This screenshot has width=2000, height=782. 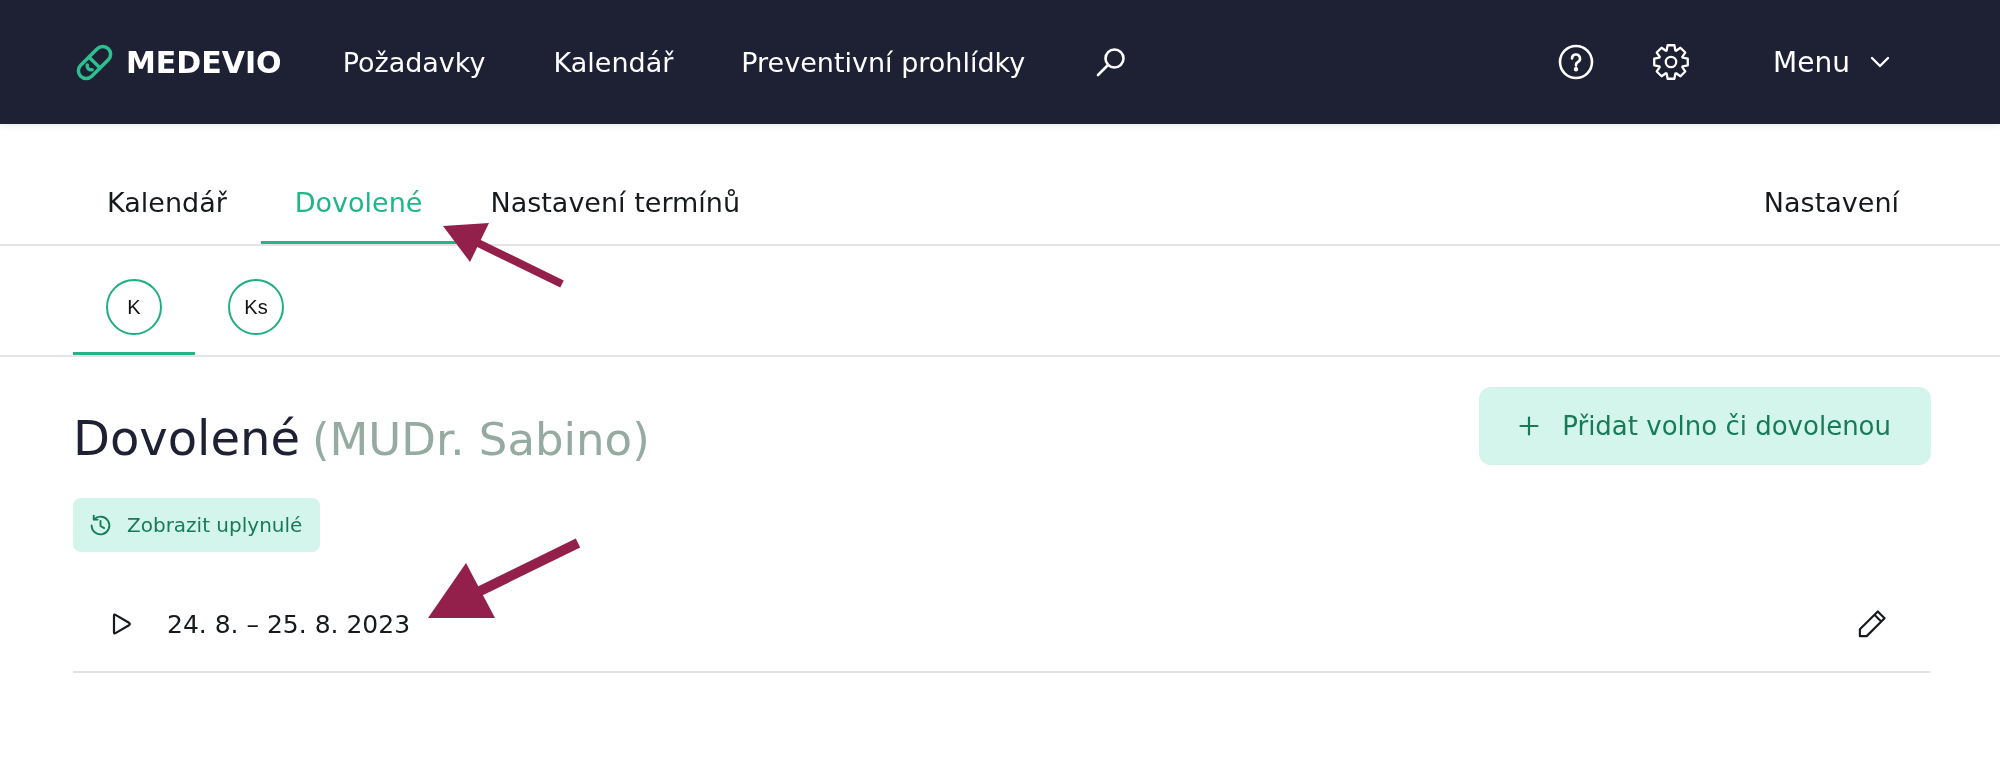 What do you see at coordinates (197, 525) in the screenshot?
I see `show-past-button: Zobrazit uplynulé` at bounding box center [197, 525].